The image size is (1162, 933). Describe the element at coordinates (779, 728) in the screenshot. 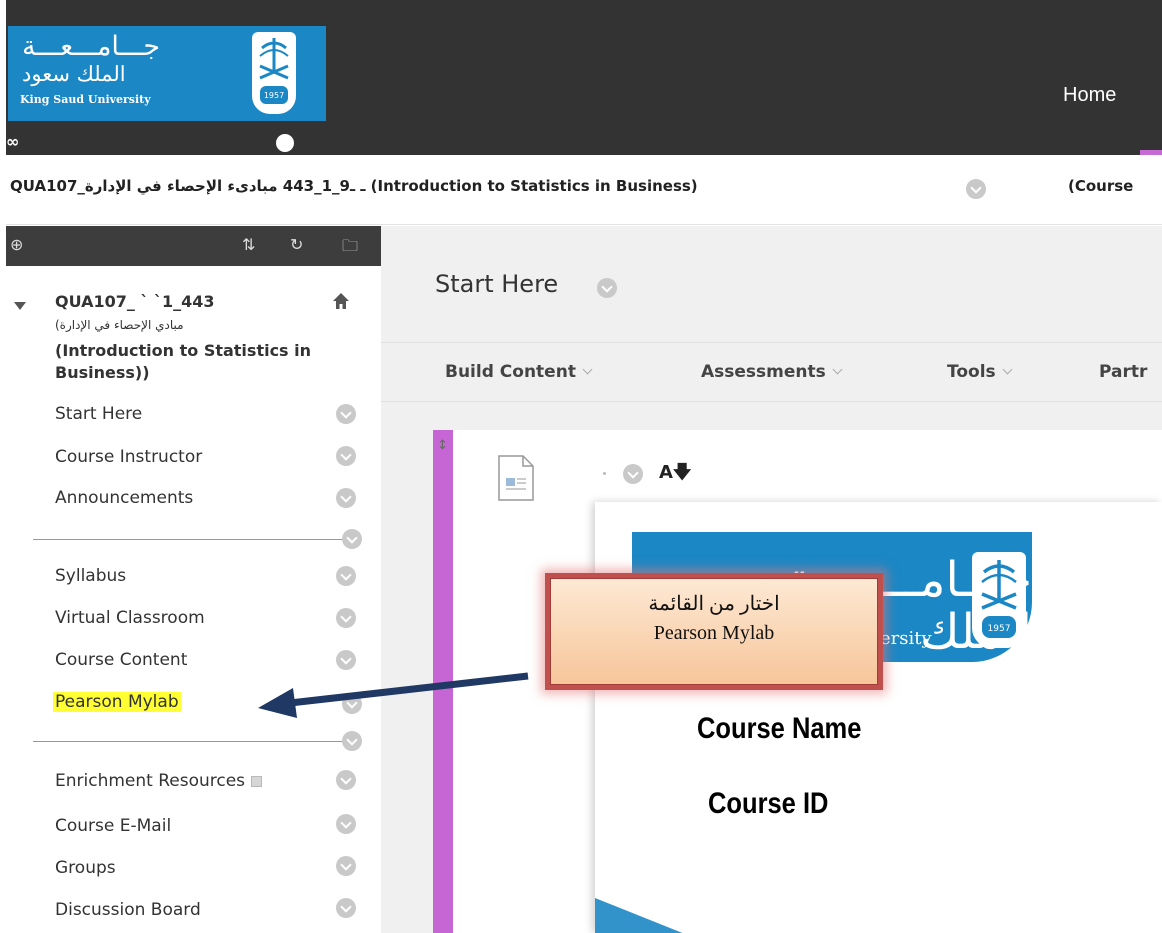

I see `slide-course-name: Course Name` at that location.